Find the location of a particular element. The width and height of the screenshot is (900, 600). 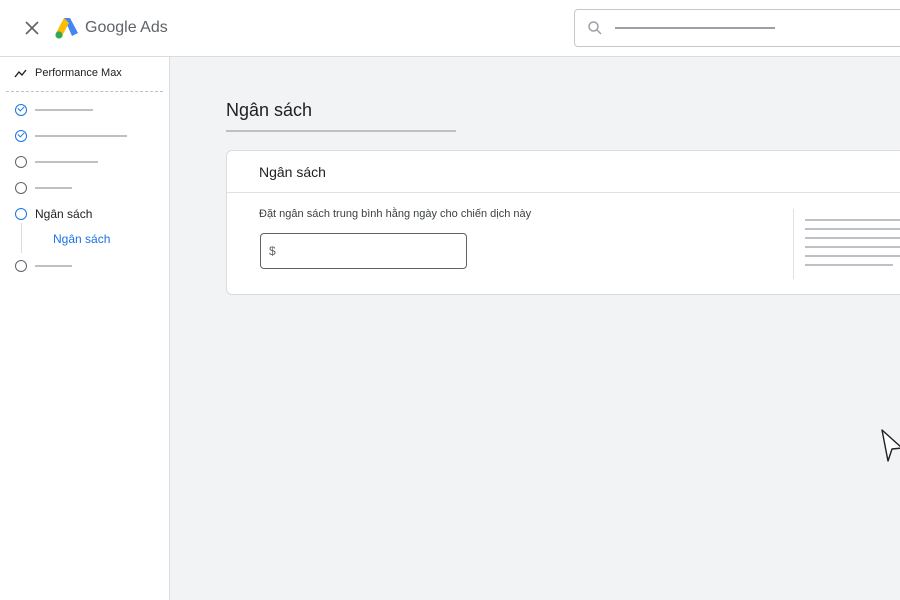

trending-icon is located at coordinates (20, 73).